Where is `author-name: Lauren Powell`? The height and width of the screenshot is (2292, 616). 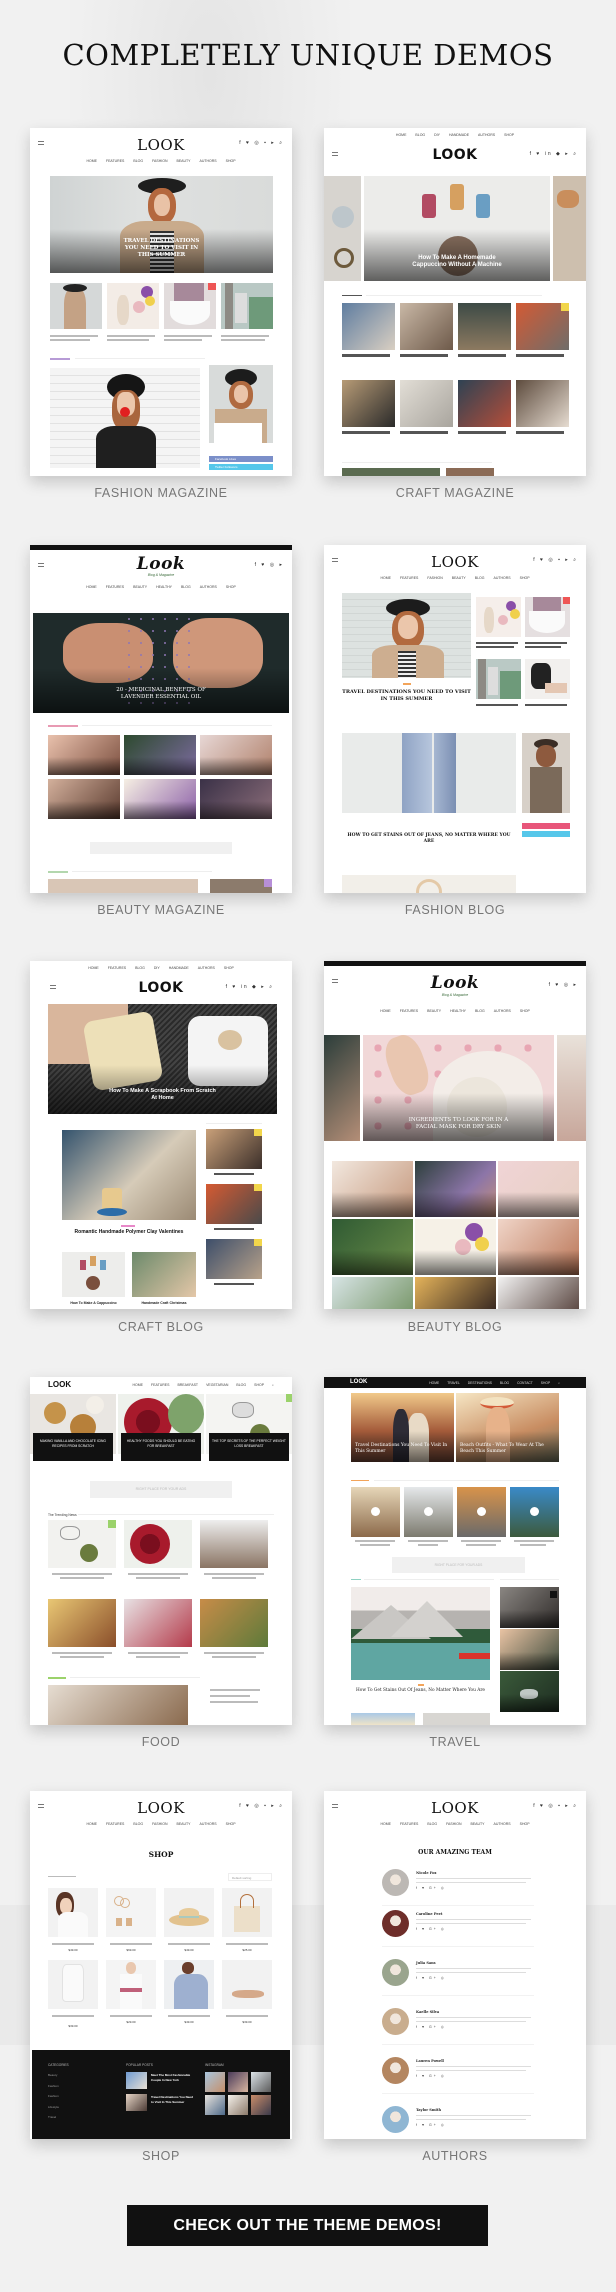 author-name: Lauren Powell is located at coordinates (430, 2061).